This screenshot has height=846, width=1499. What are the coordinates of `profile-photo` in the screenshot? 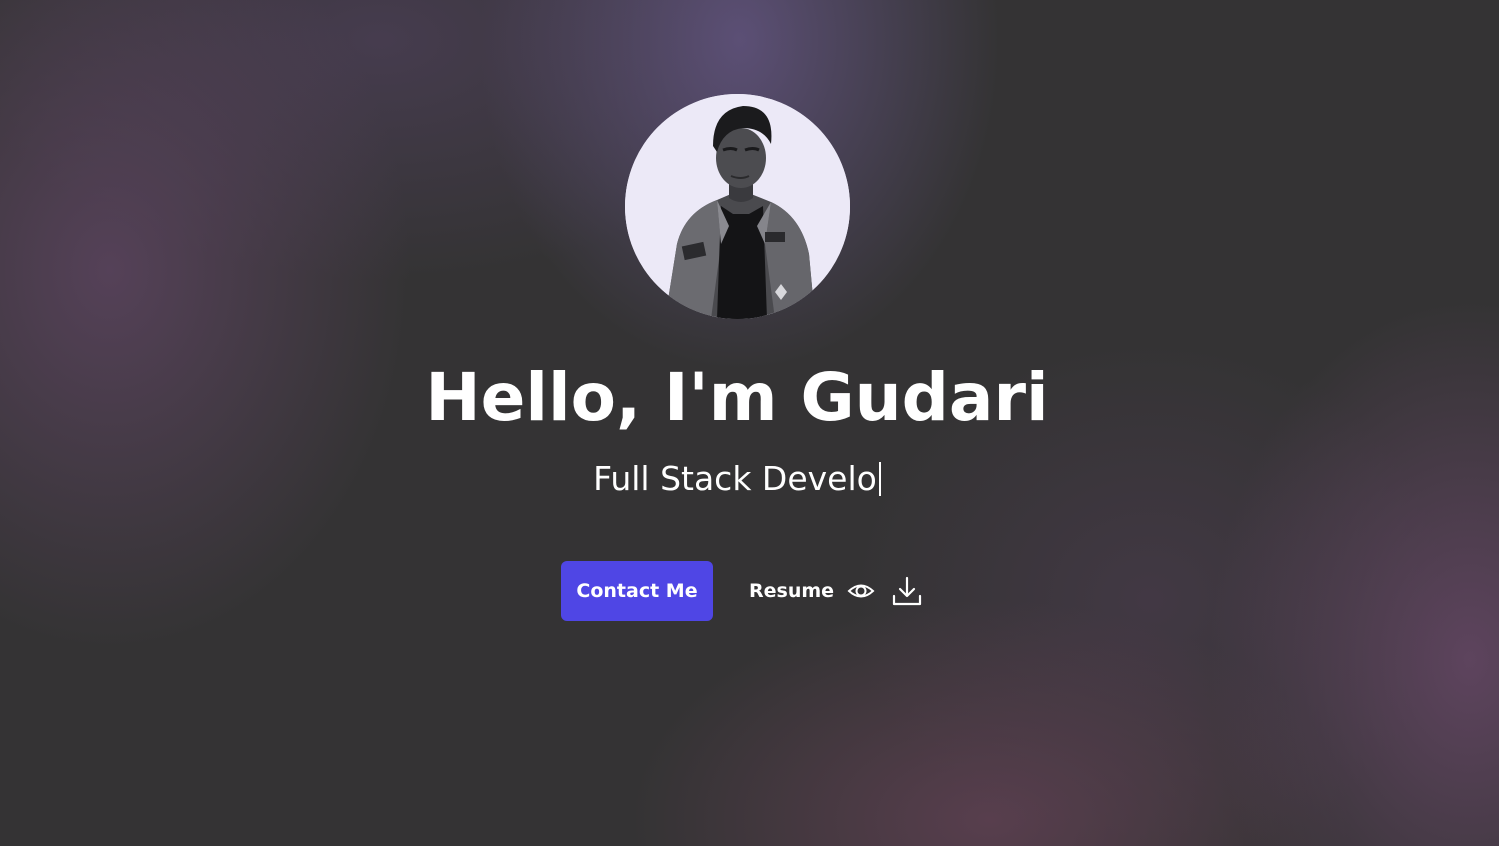 It's located at (737, 206).